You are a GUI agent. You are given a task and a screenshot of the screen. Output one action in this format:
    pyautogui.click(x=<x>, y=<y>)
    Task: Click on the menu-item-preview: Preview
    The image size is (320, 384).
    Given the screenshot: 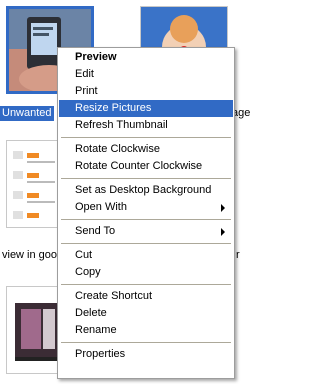 What is the action you would take?
    pyautogui.click(x=146, y=57)
    